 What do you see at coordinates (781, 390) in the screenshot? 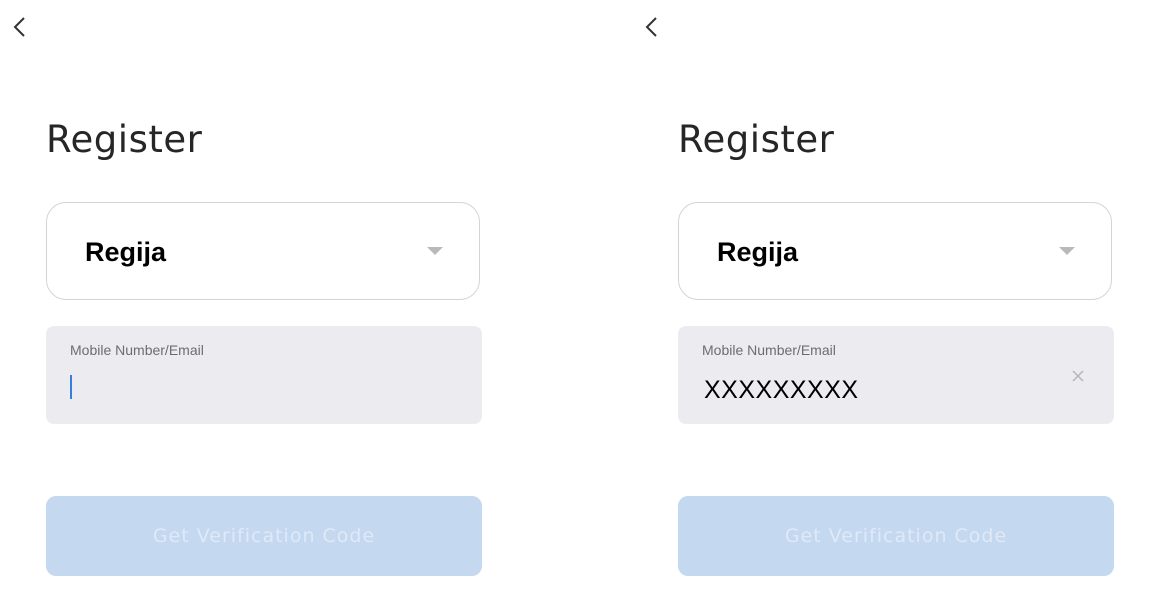
I see `contact-input-value: XXXXXXXXX` at bounding box center [781, 390].